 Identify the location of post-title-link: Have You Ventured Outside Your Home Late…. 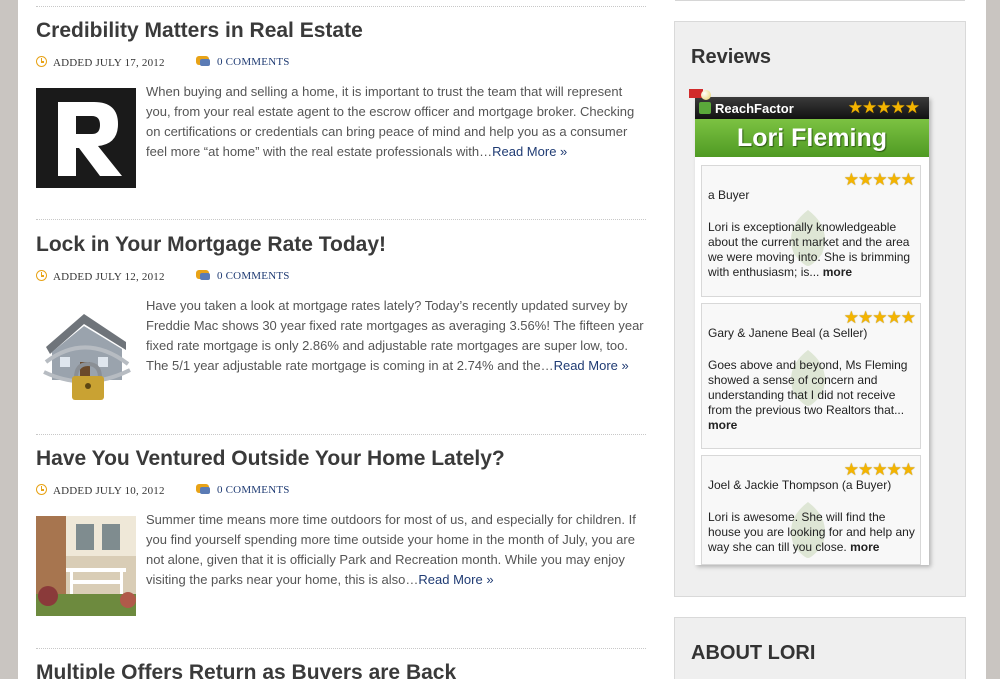
(341, 459).